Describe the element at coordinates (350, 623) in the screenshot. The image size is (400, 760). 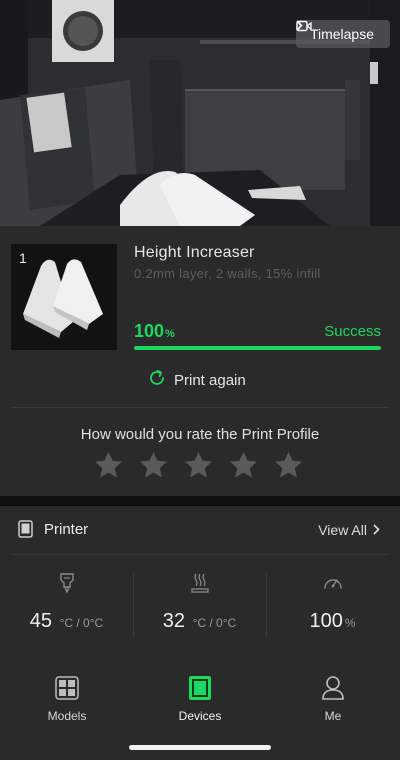
I see `speed-unit: %` at that location.